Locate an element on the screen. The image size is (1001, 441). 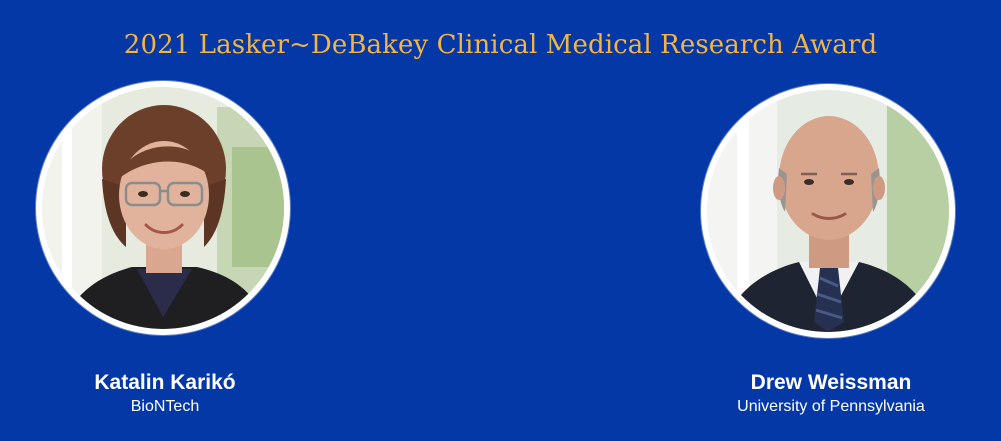
winner-affiliation: University of Pennsylvania is located at coordinates (831, 406).